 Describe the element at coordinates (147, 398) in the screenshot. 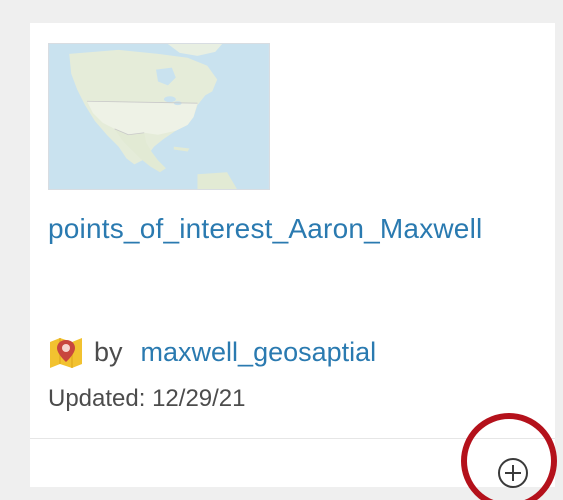

I see `updated-date: Updated: 12/29/21` at that location.